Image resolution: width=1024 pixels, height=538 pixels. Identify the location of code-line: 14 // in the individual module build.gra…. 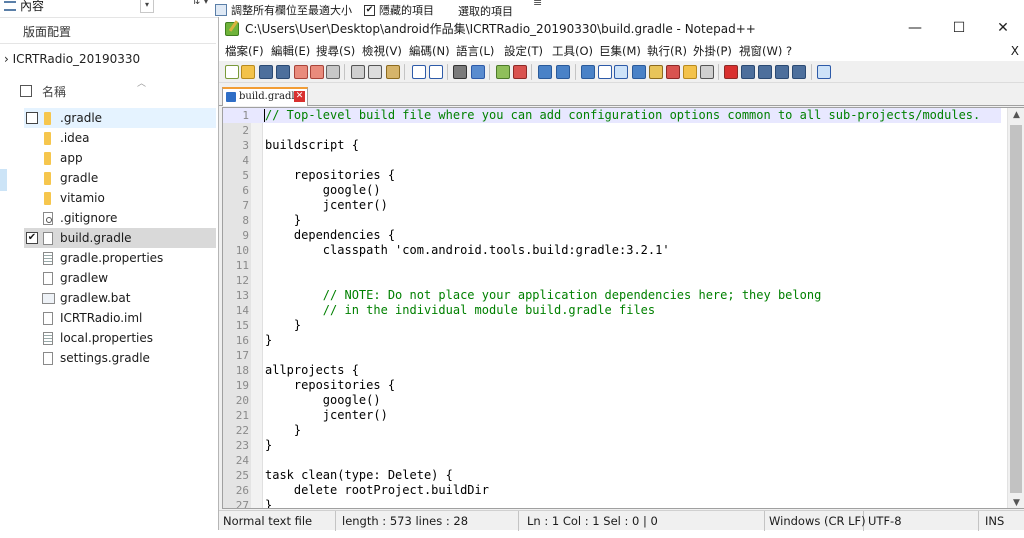
(612, 310).